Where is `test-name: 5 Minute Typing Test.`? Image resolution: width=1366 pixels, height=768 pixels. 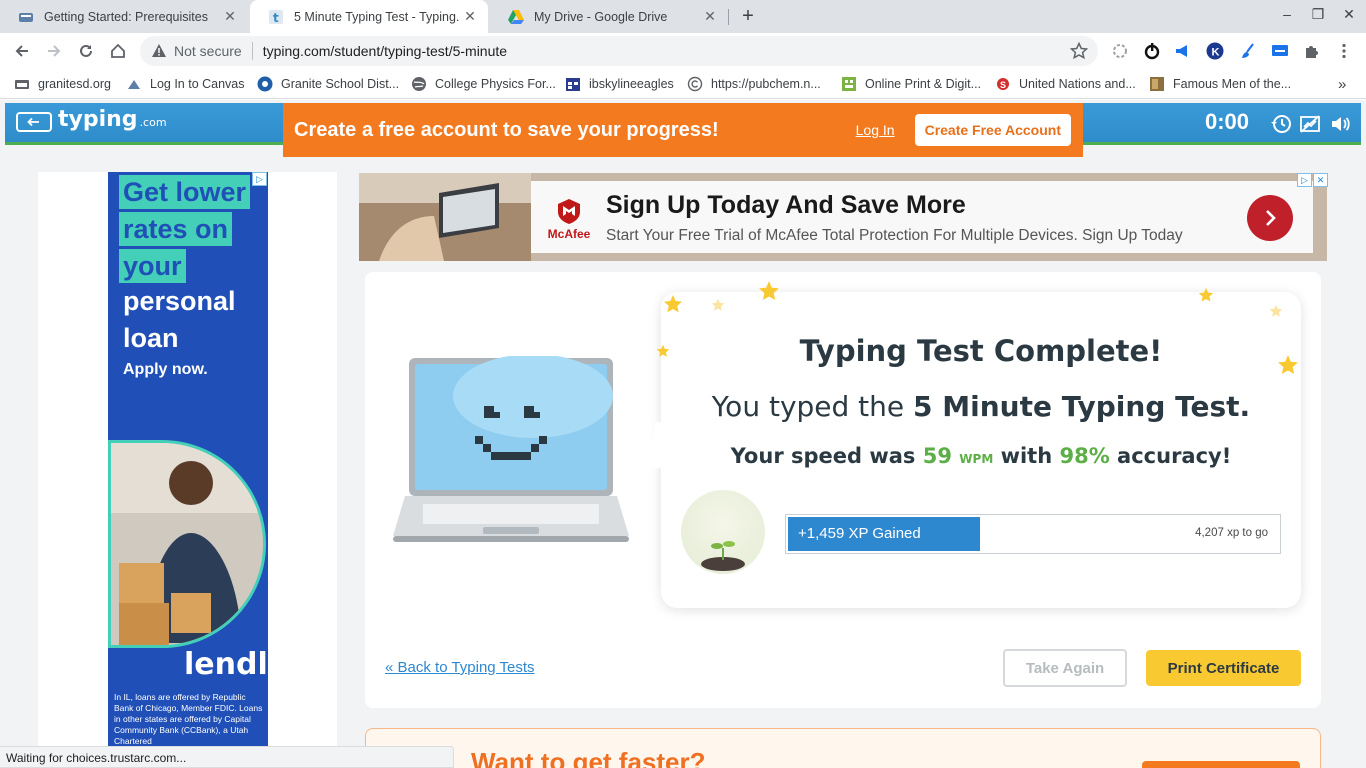
test-name: 5 Minute Typing Test. is located at coordinates (1082, 406).